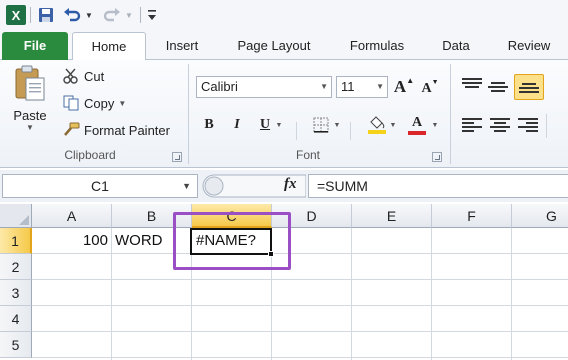  What do you see at coordinates (456, 46) in the screenshot?
I see `tab-data: Data` at bounding box center [456, 46].